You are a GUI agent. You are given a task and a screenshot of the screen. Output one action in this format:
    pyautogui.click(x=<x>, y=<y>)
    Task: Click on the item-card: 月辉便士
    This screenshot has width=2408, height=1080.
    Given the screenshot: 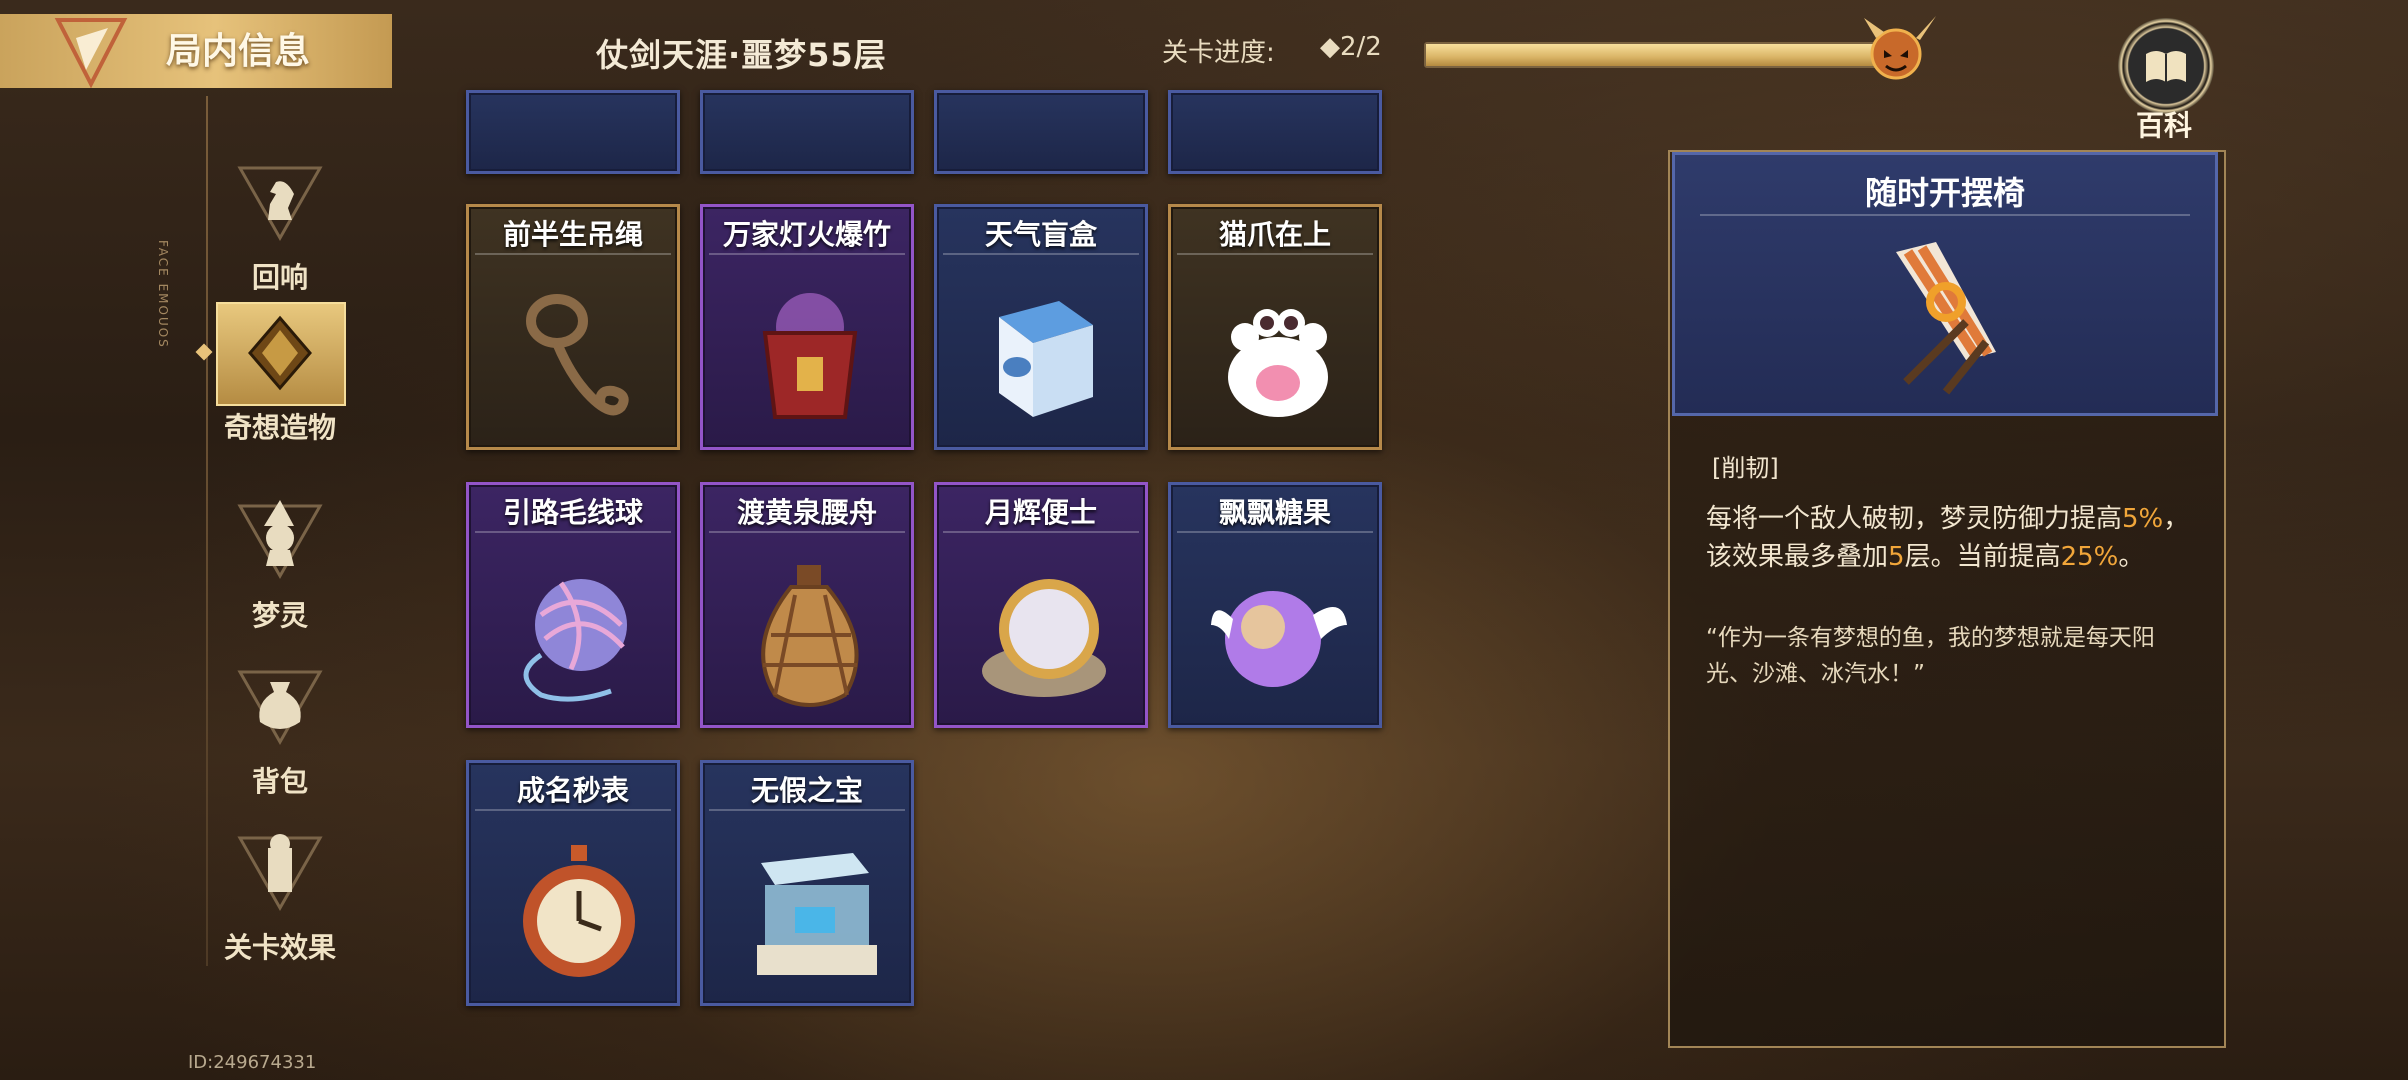 What is the action you would take?
    pyautogui.click(x=1041, y=605)
    